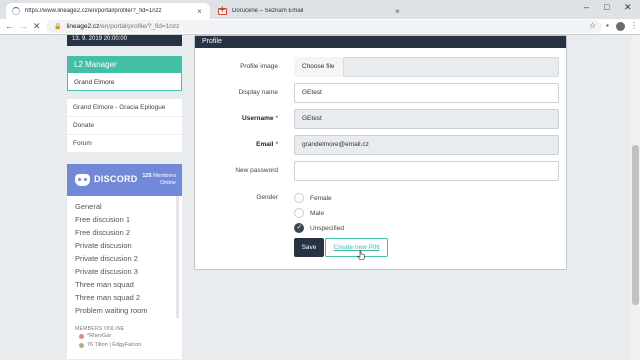  I want to click on page-scrollbar, so click(635, 197).